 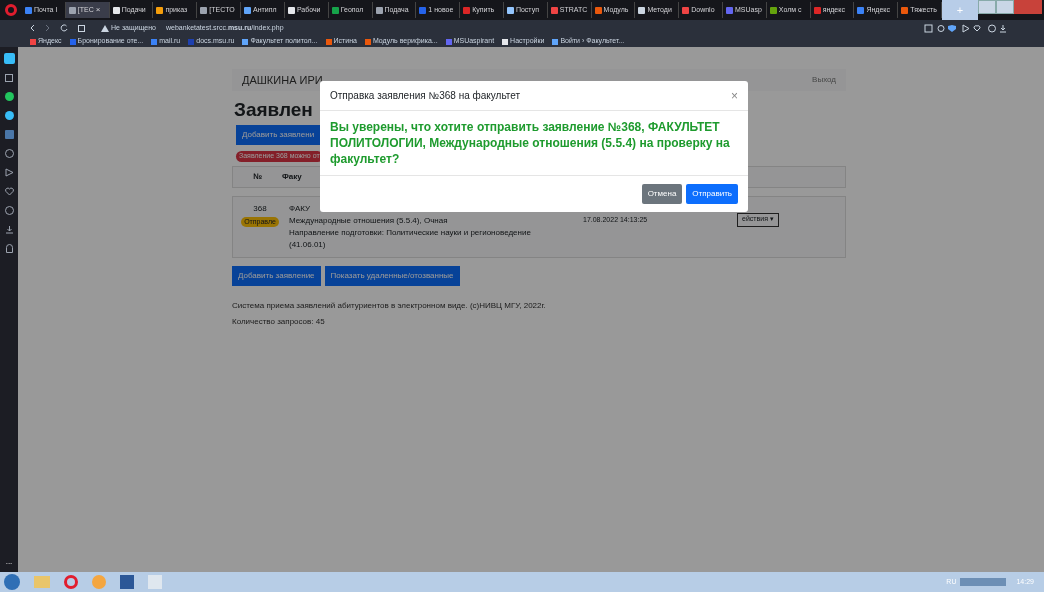 I want to click on show-deleted-button: Показать удаленные/отозванные, so click(x=392, y=275).